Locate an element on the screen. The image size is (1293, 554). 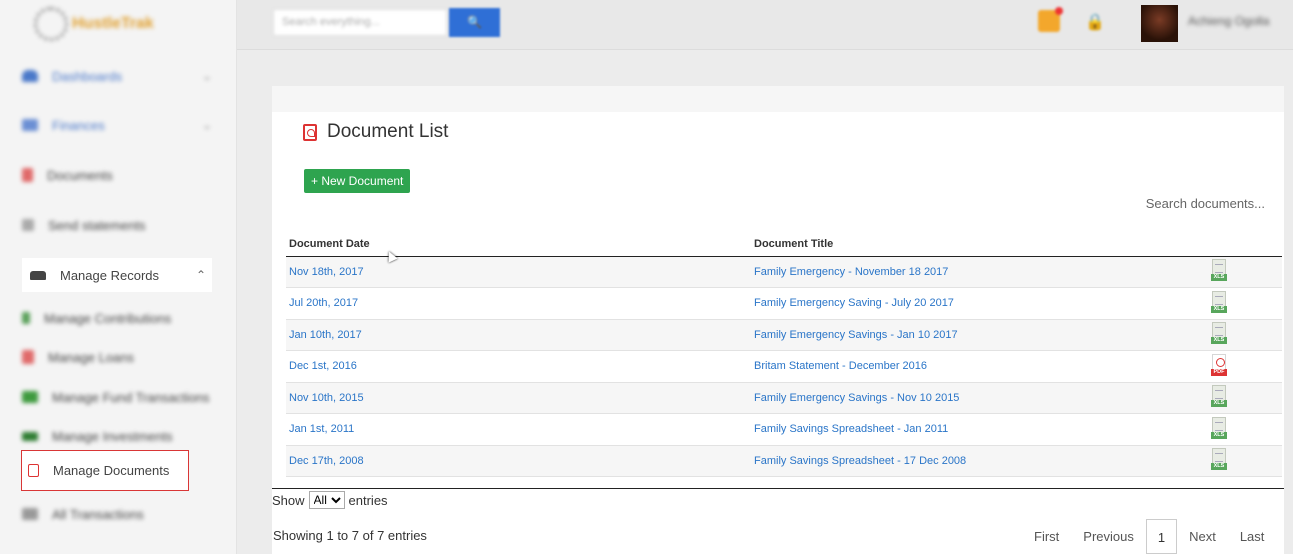
sidebar-item-manage-loans: Manage Loans is located at coordinates (117, 357).